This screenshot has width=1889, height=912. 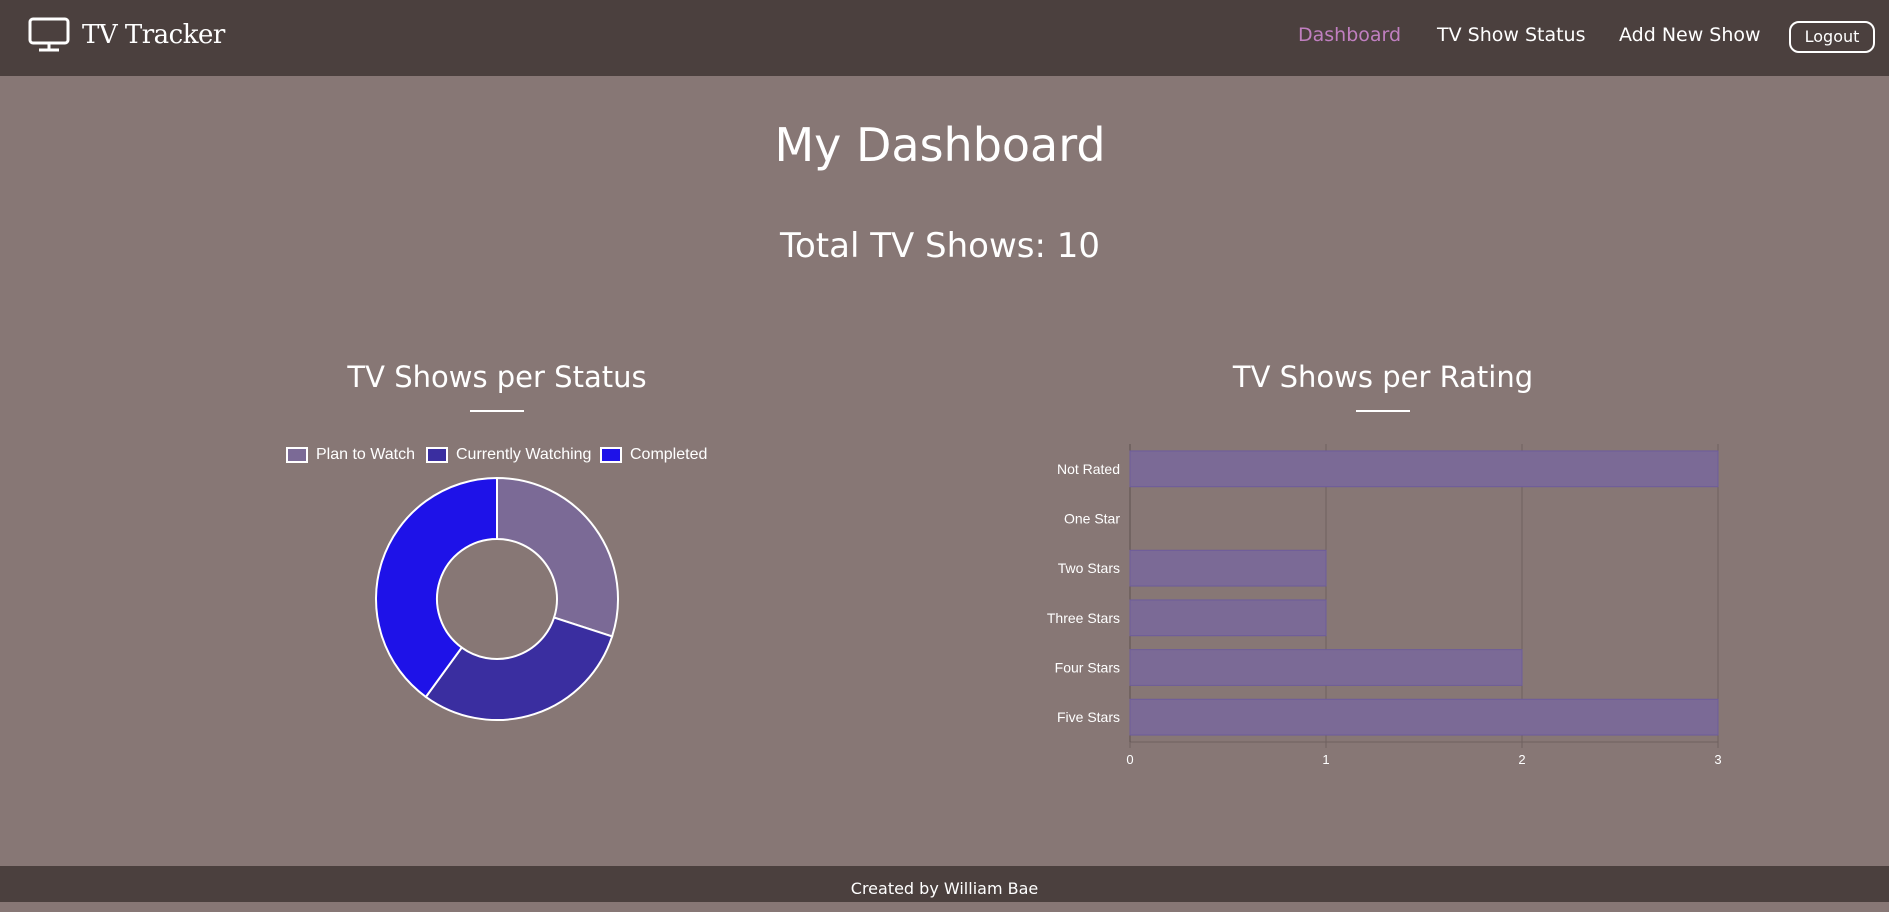 I want to click on y-category-label: Three Stars, so click(x=1083, y=618).